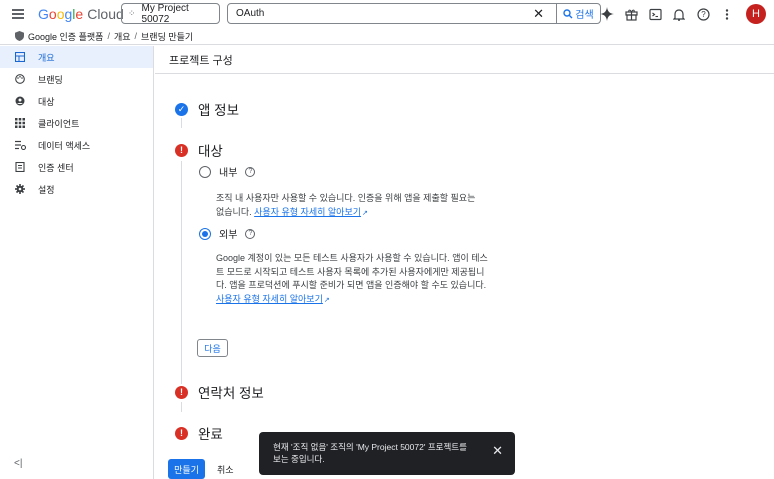 This screenshot has height=479, width=774. What do you see at coordinates (231, 393) in the screenshot?
I see `step-title: 연락처 정보` at bounding box center [231, 393].